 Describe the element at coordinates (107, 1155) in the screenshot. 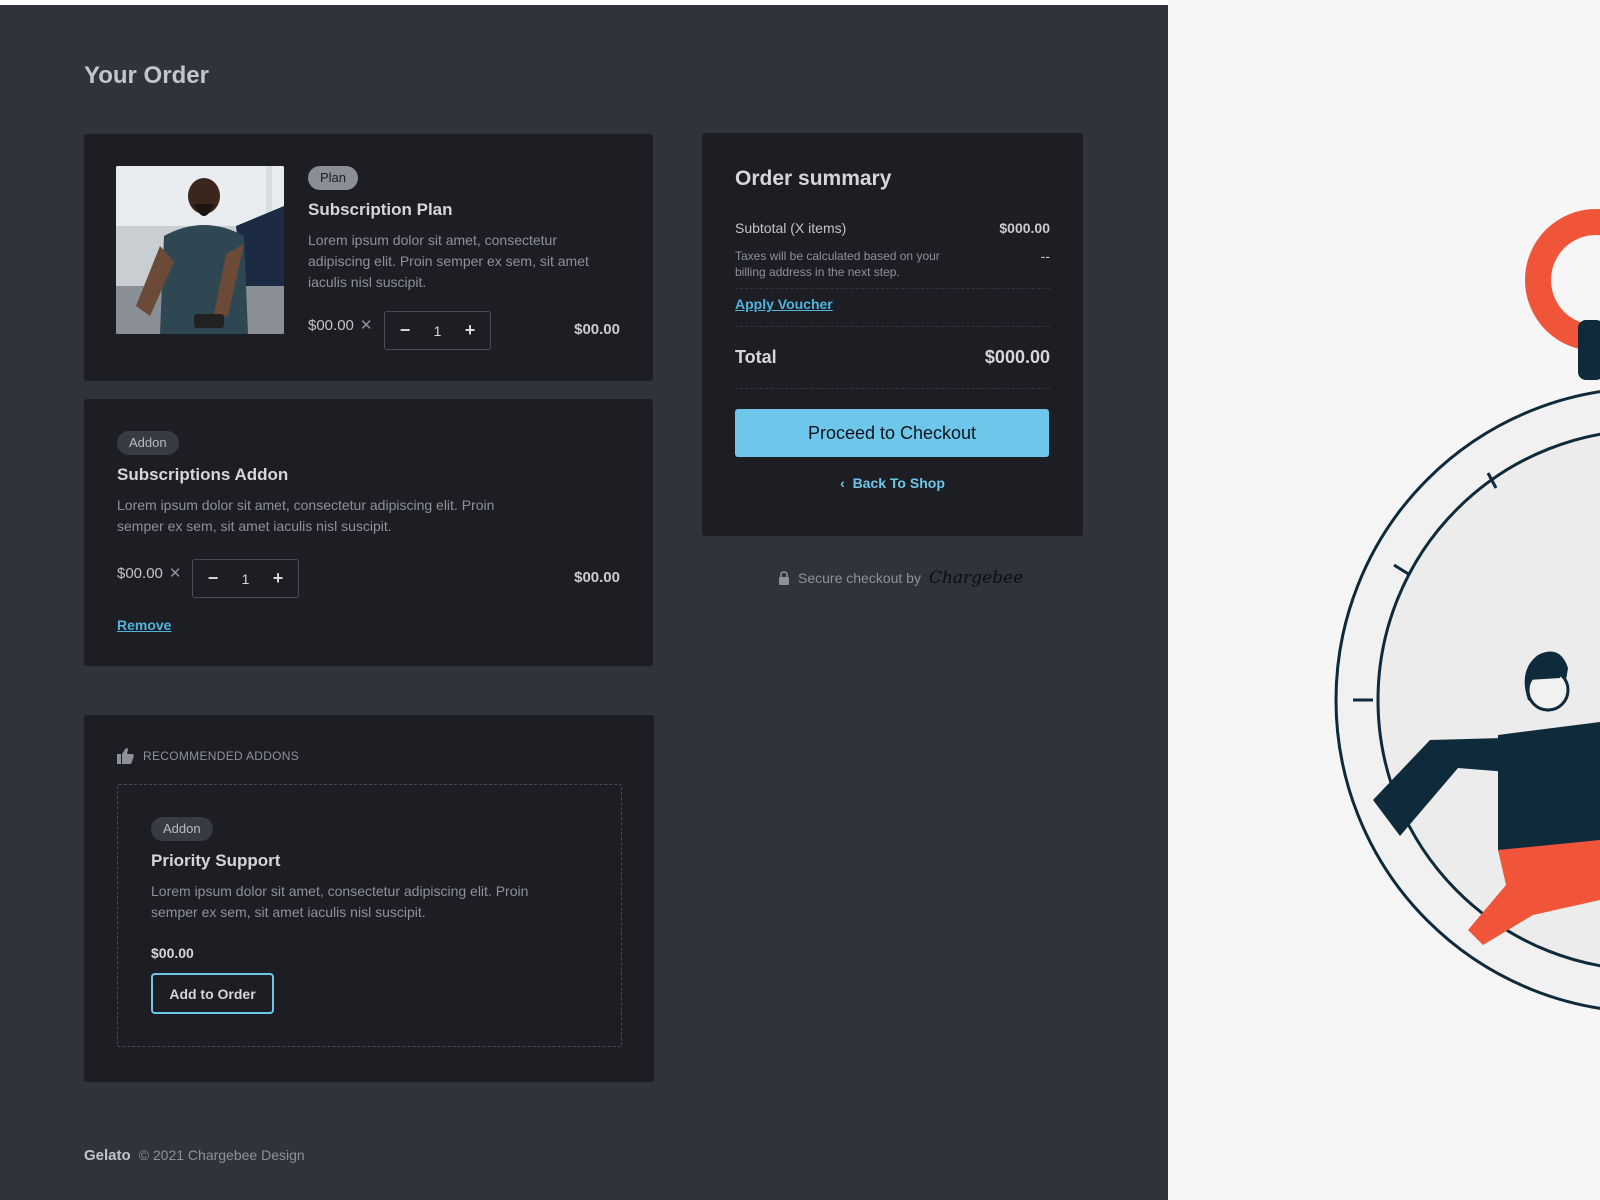

I see `footer-brand: Gelato` at that location.